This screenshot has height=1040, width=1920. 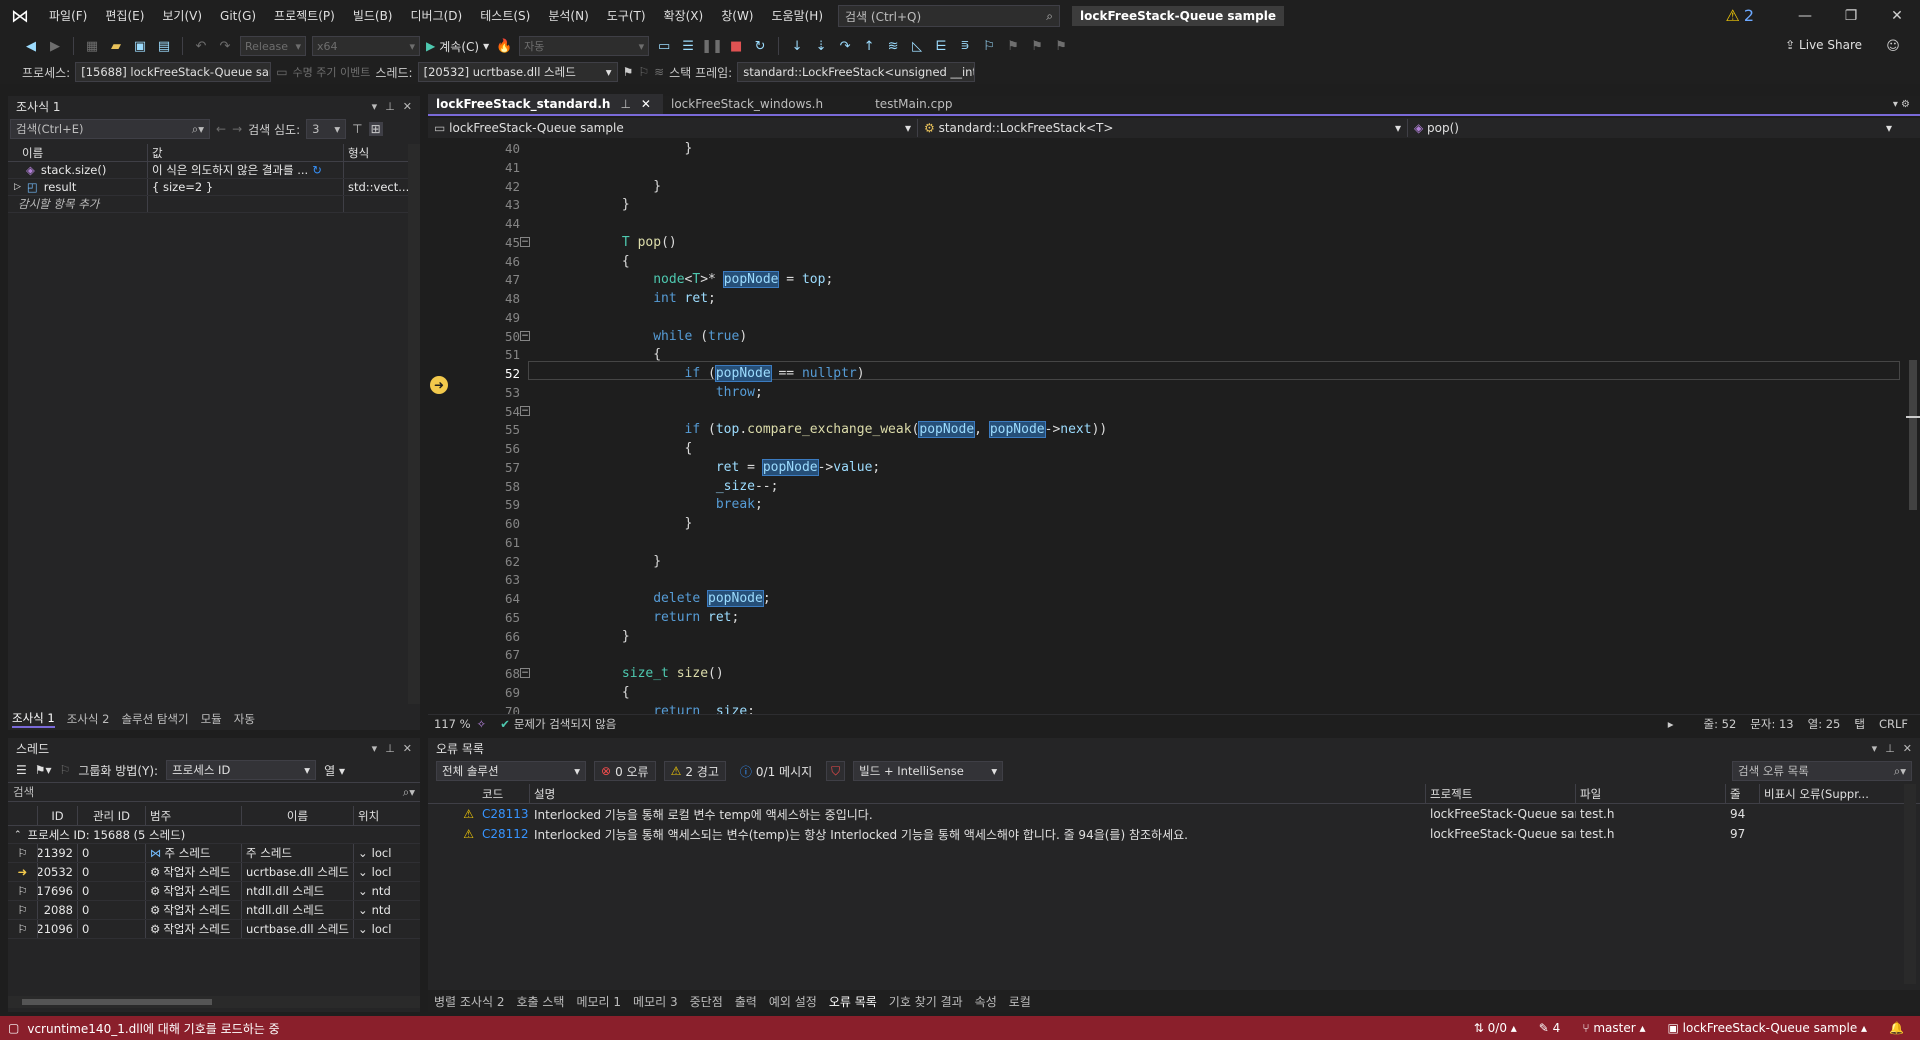 What do you see at coordinates (17, 187) in the screenshot?
I see `expand-icon: ▷` at bounding box center [17, 187].